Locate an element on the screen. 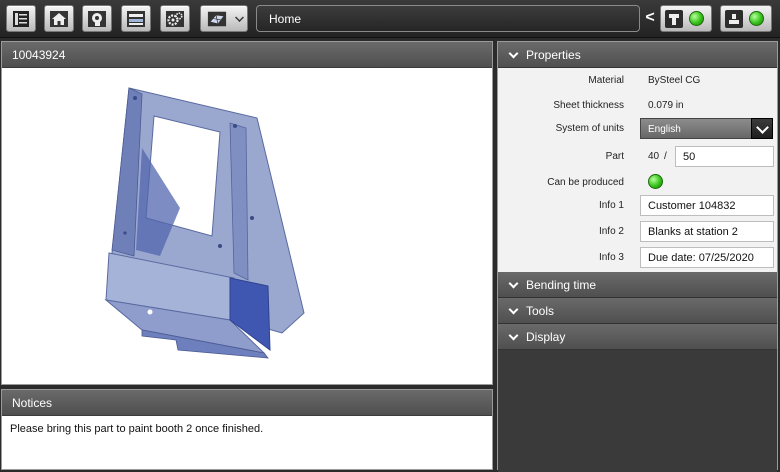 The width and height of the screenshot is (780, 472). machine-status-button is located at coordinates (686, 18).